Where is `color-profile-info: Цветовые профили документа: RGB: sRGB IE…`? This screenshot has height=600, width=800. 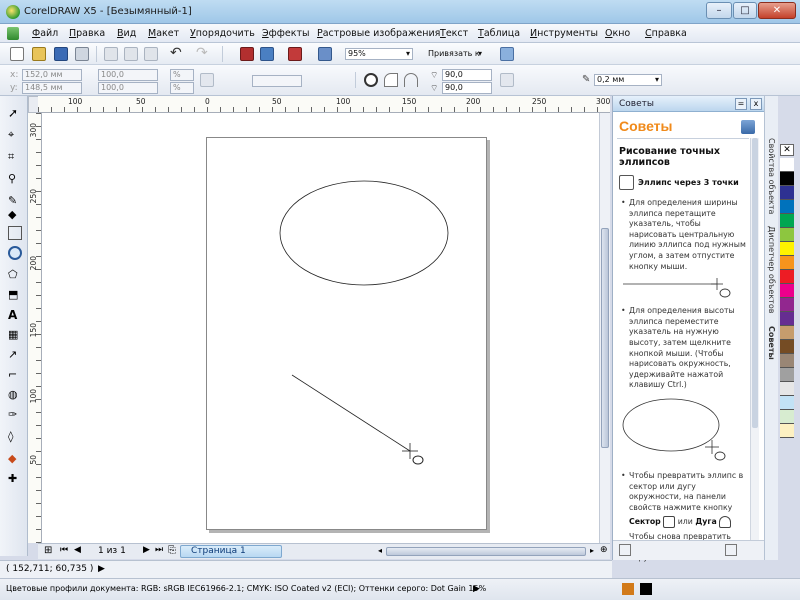
color-profile-info: Цветовые профили документа: RGB: sRGB IE… is located at coordinates (246, 588).